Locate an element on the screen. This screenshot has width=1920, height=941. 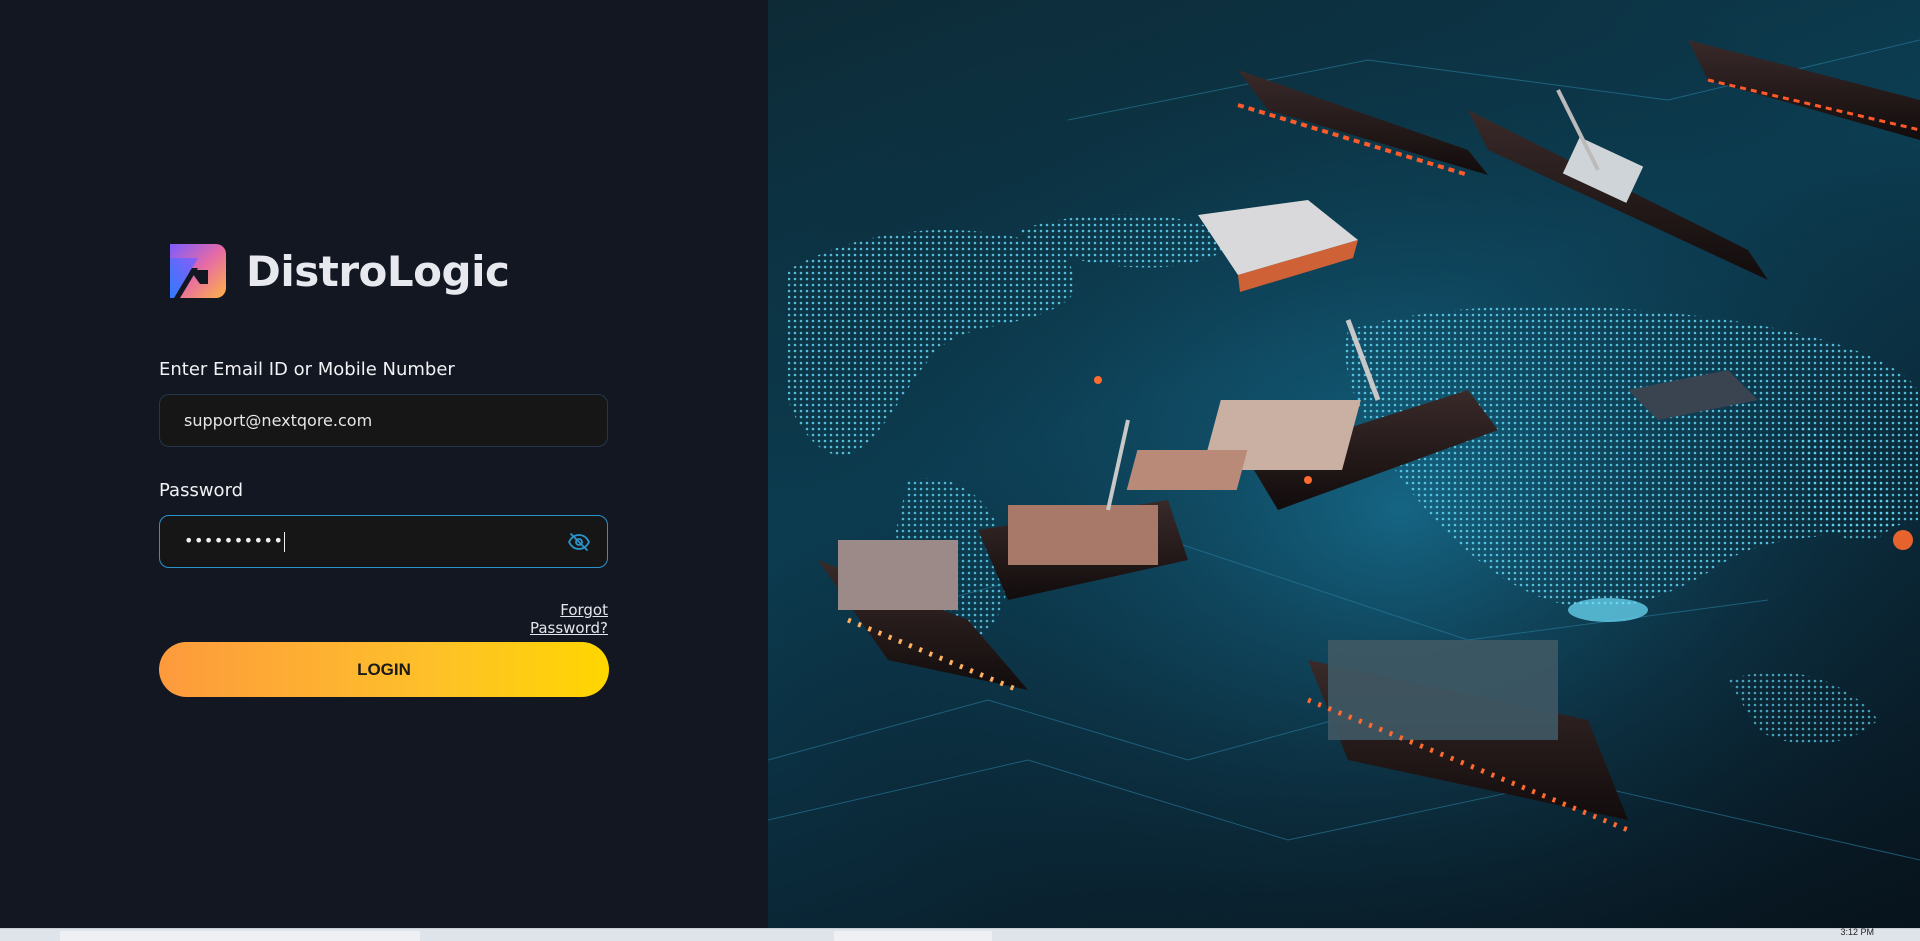
login-button: LOGIN is located at coordinates (384, 669).